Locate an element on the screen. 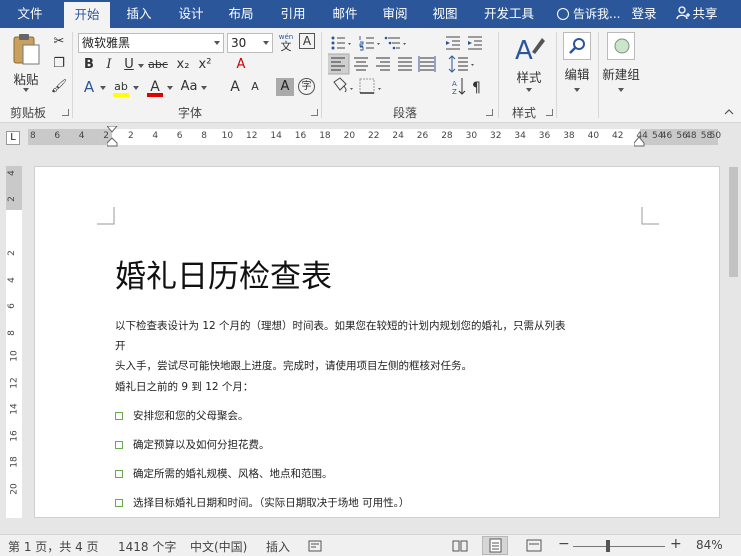 The height and width of the screenshot is (556, 741). checklist-item: 确定预算以及如何分担花费。 is located at coordinates (192, 444).